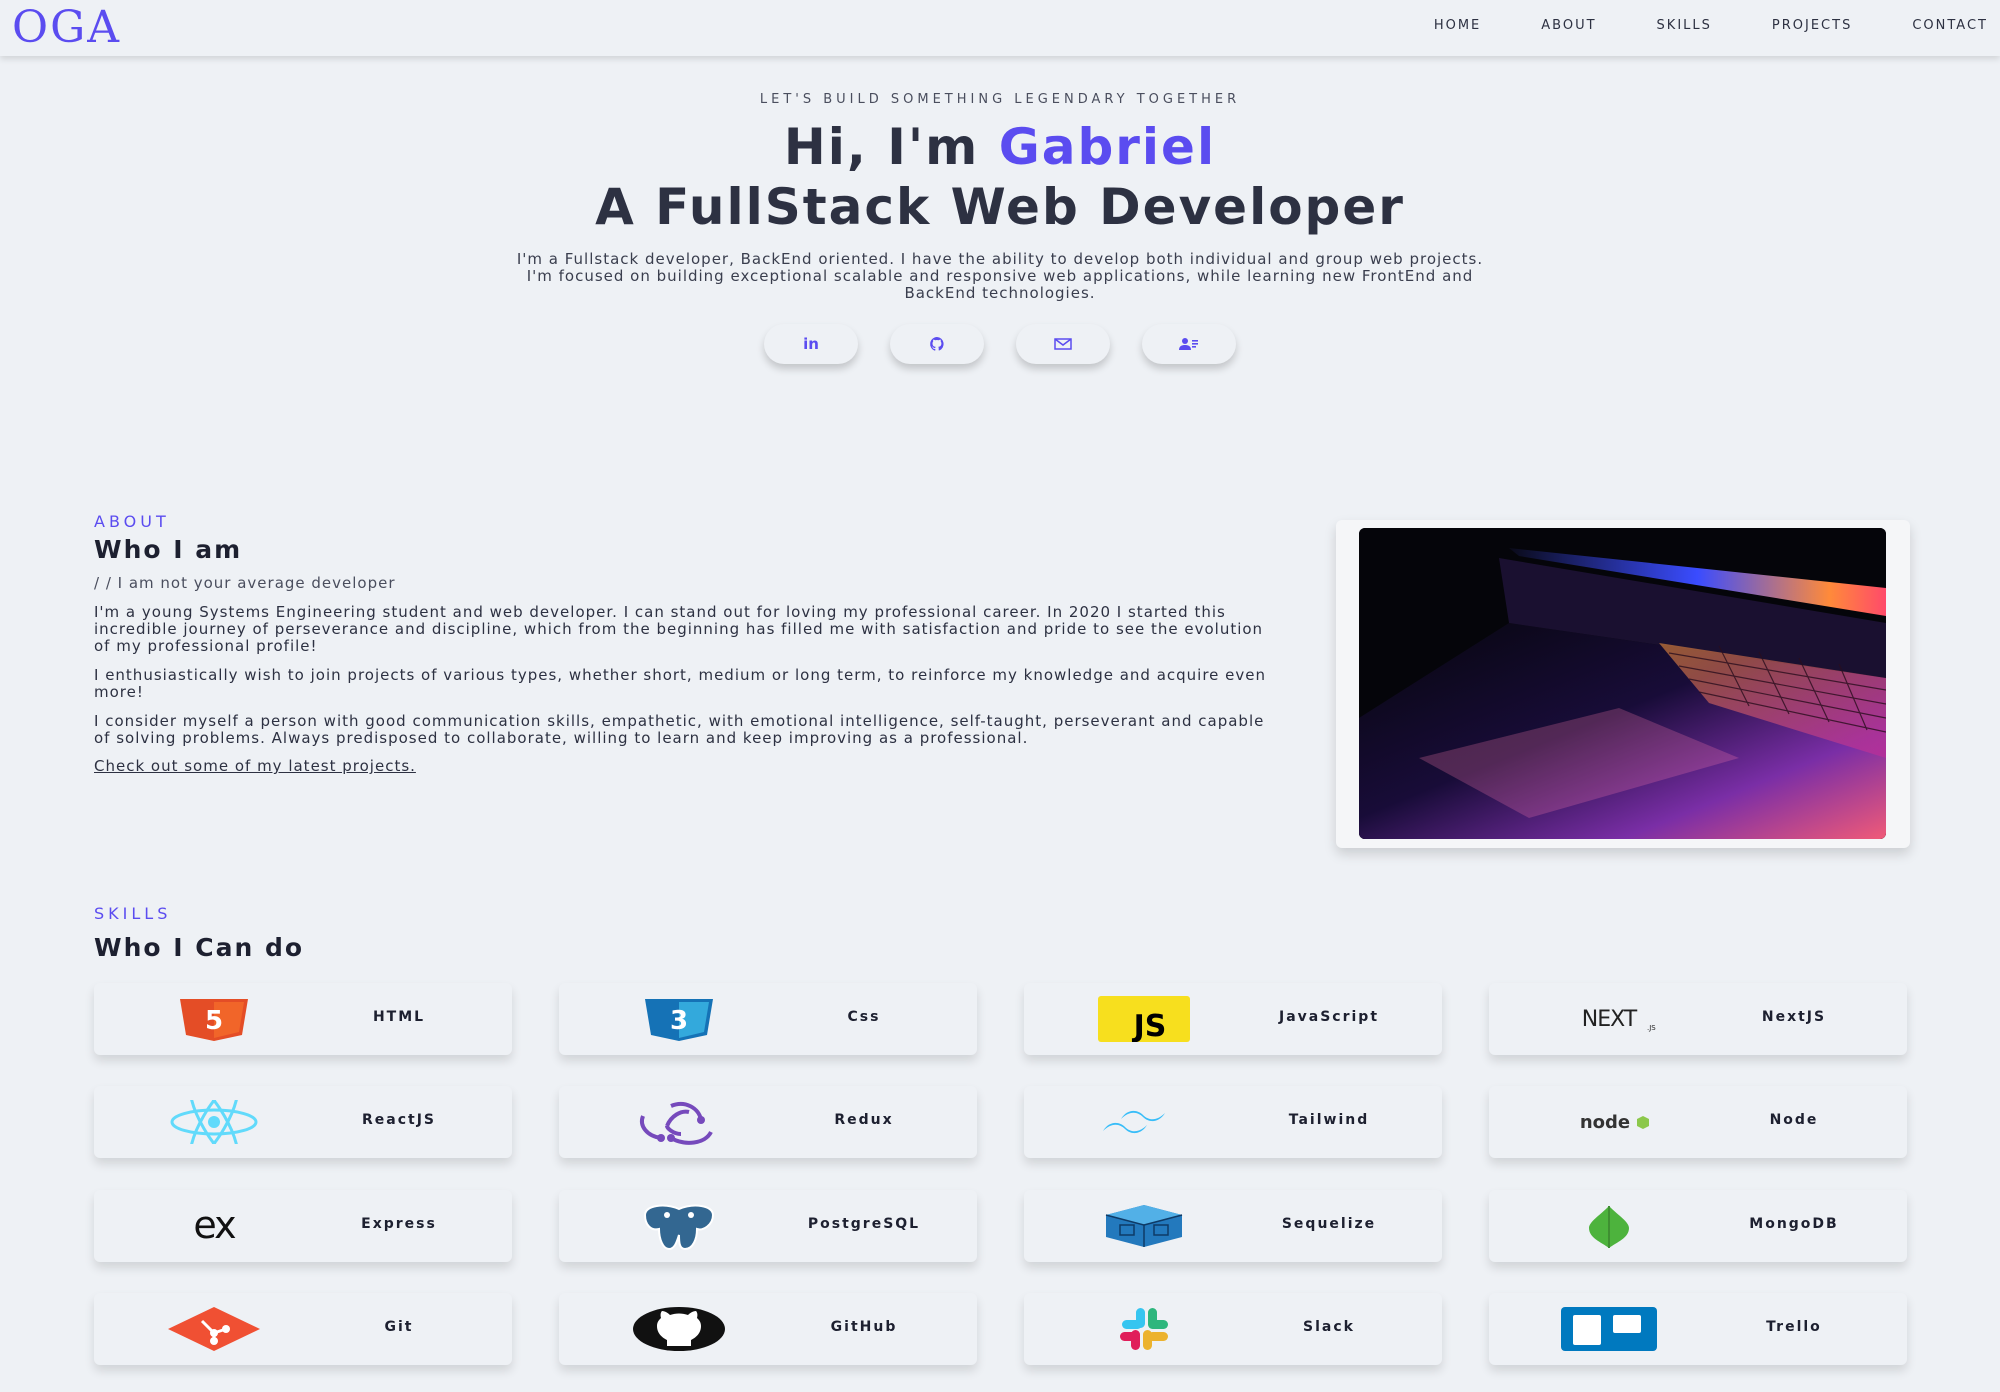  What do you see at coordinates (199, 947) in the screenshot?
I see `skills-title: Who I Can do` at bounding box center [199, 947].